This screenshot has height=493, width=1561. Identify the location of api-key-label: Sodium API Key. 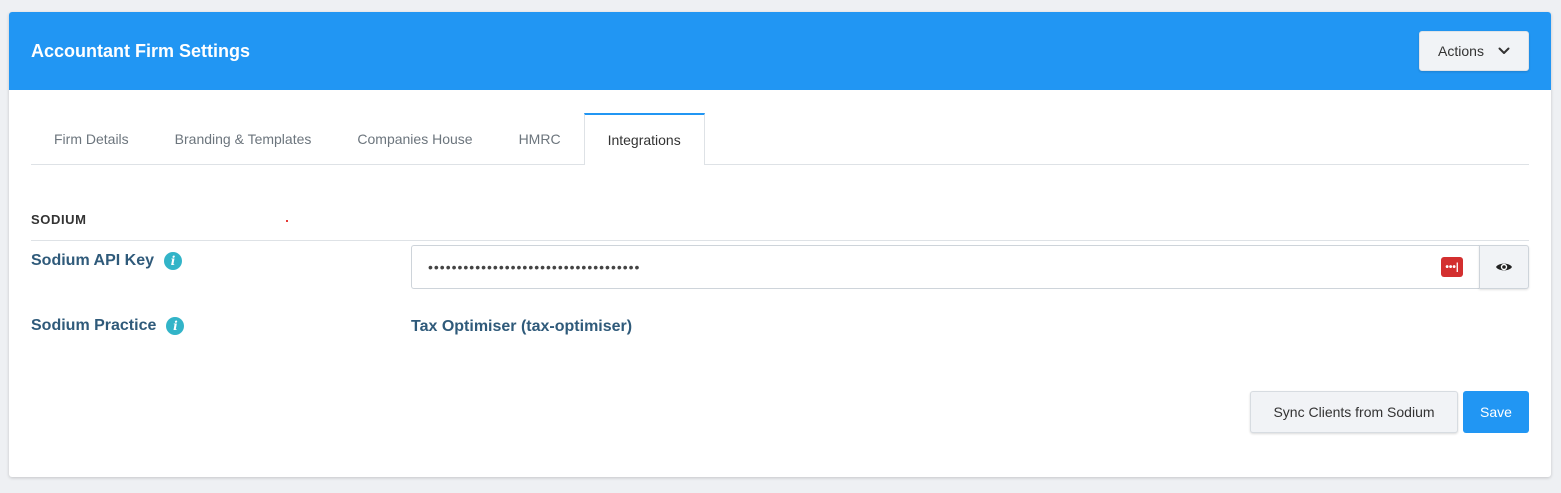
(92, 260).